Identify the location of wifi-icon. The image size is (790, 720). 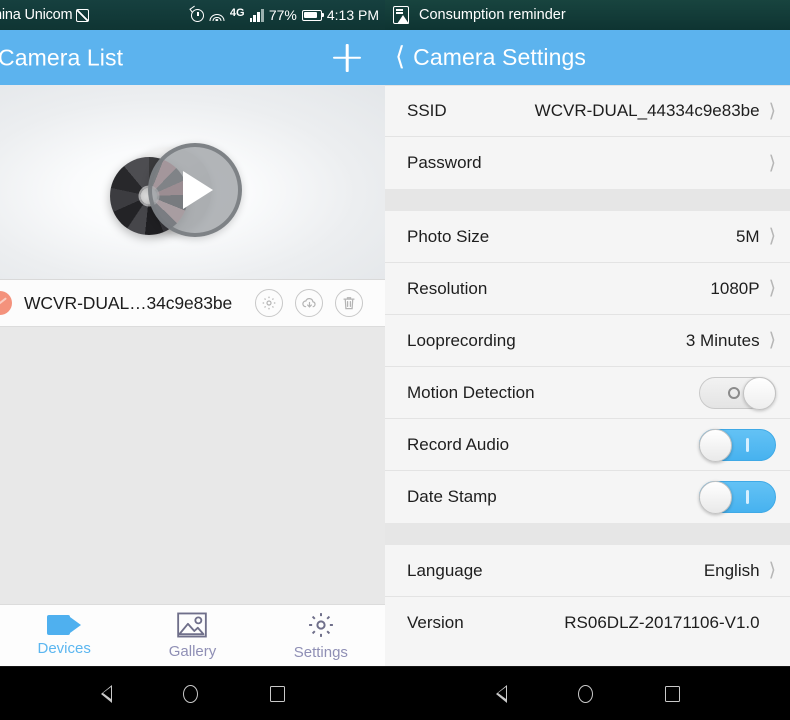
(217, 15).